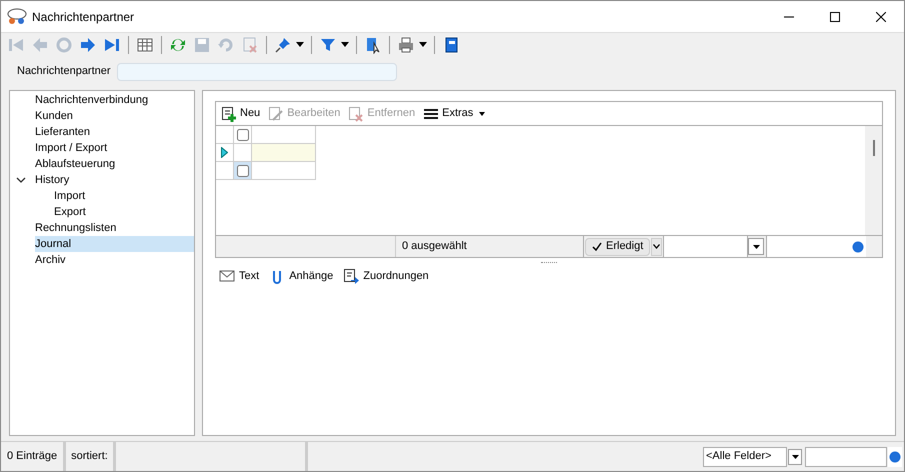 The image size is (905, 472). What do you see at coordinates (250, 45) in the screenshot?
I see `delete-icon` at bounding box center [250, 45].